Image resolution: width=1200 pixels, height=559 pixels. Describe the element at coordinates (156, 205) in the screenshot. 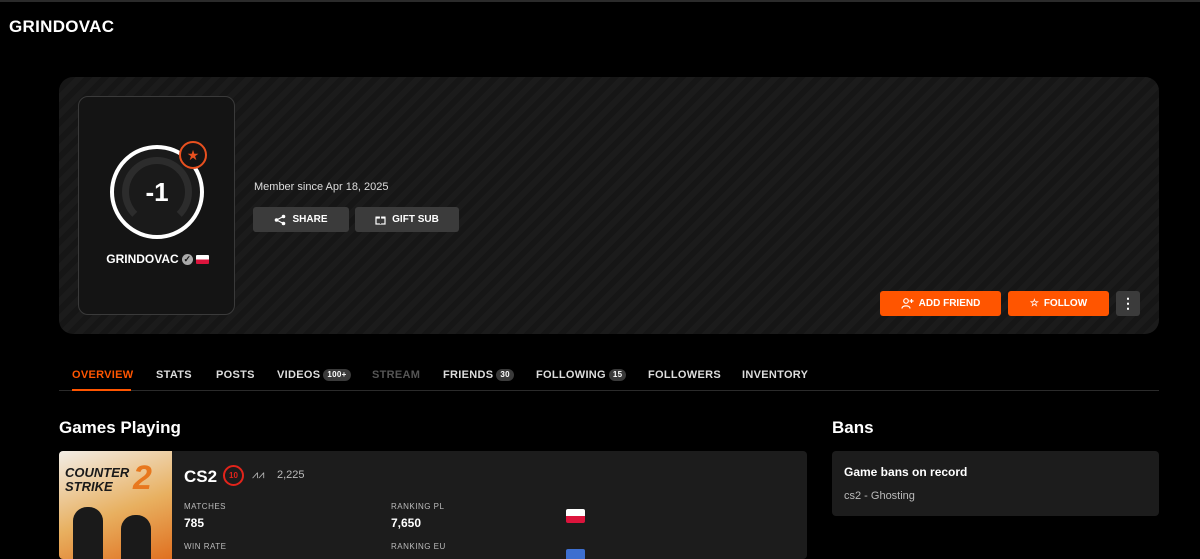

I see `avatar-card: -1 ★ GRINDOVAC ✓` at that location.